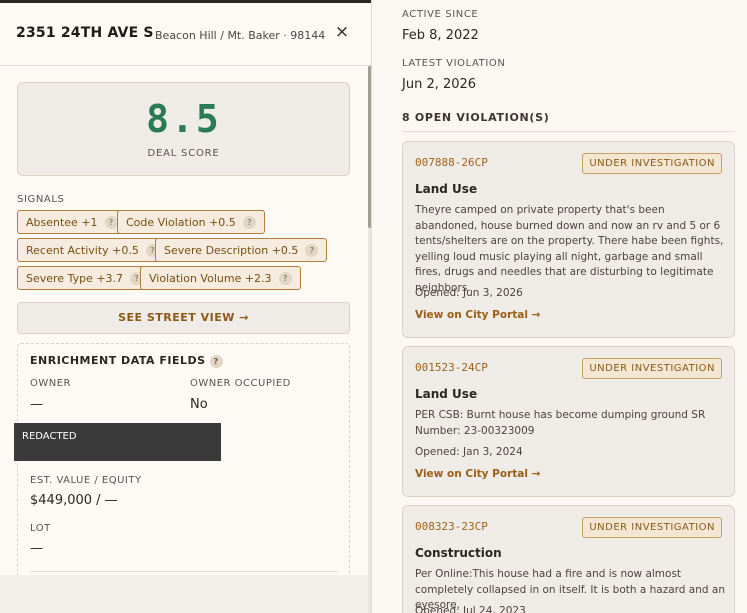  What do you see at coordinates (118, 360) in the screenshot?
I see `enrichment-title-text: ENRICHMENT DATA FIELDS` at bounding box center [118, 360].